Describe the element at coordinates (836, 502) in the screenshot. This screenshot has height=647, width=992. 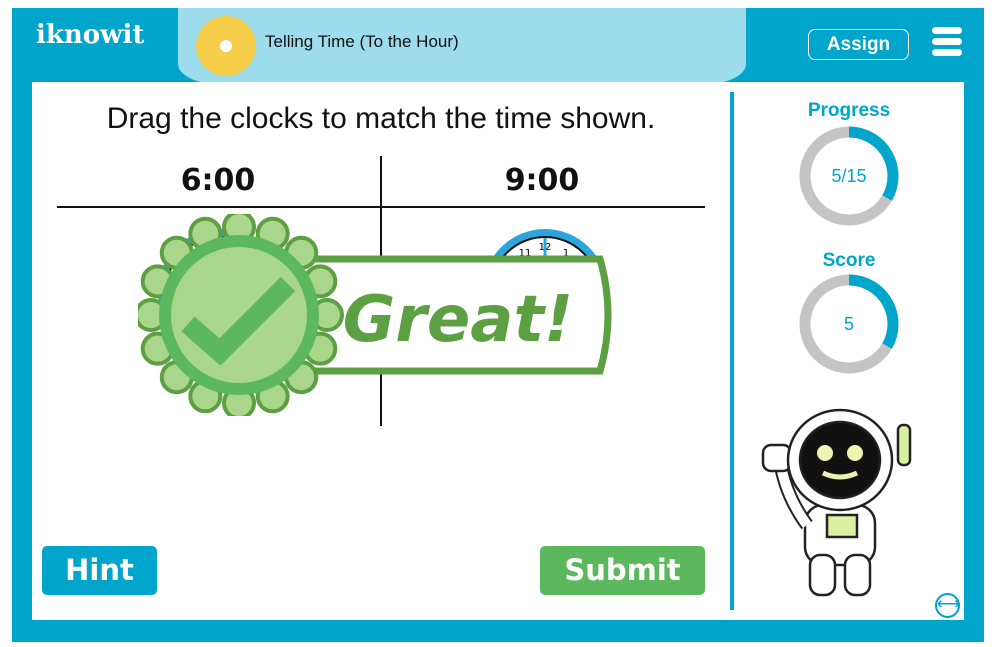
I see `robot-mascot` at that location.